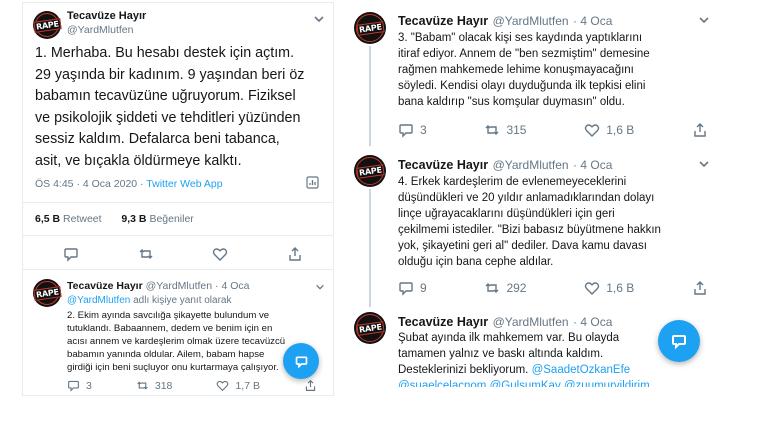 This screenshot has width=770, height=422. Describe the element at coordinates (163, 385) in the screenshot. I see `retweet-count: 318` at that location.